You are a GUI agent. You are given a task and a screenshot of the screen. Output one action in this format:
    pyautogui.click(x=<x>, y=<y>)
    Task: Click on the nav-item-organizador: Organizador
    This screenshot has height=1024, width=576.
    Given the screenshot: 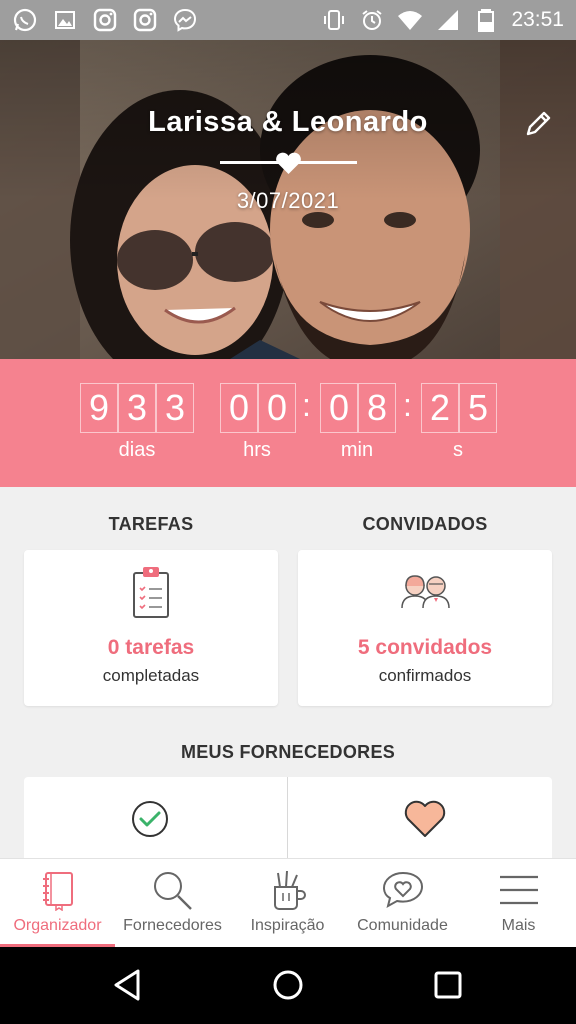 What is the action you would take?
    pyautogui.click(x=57, y=903)
    